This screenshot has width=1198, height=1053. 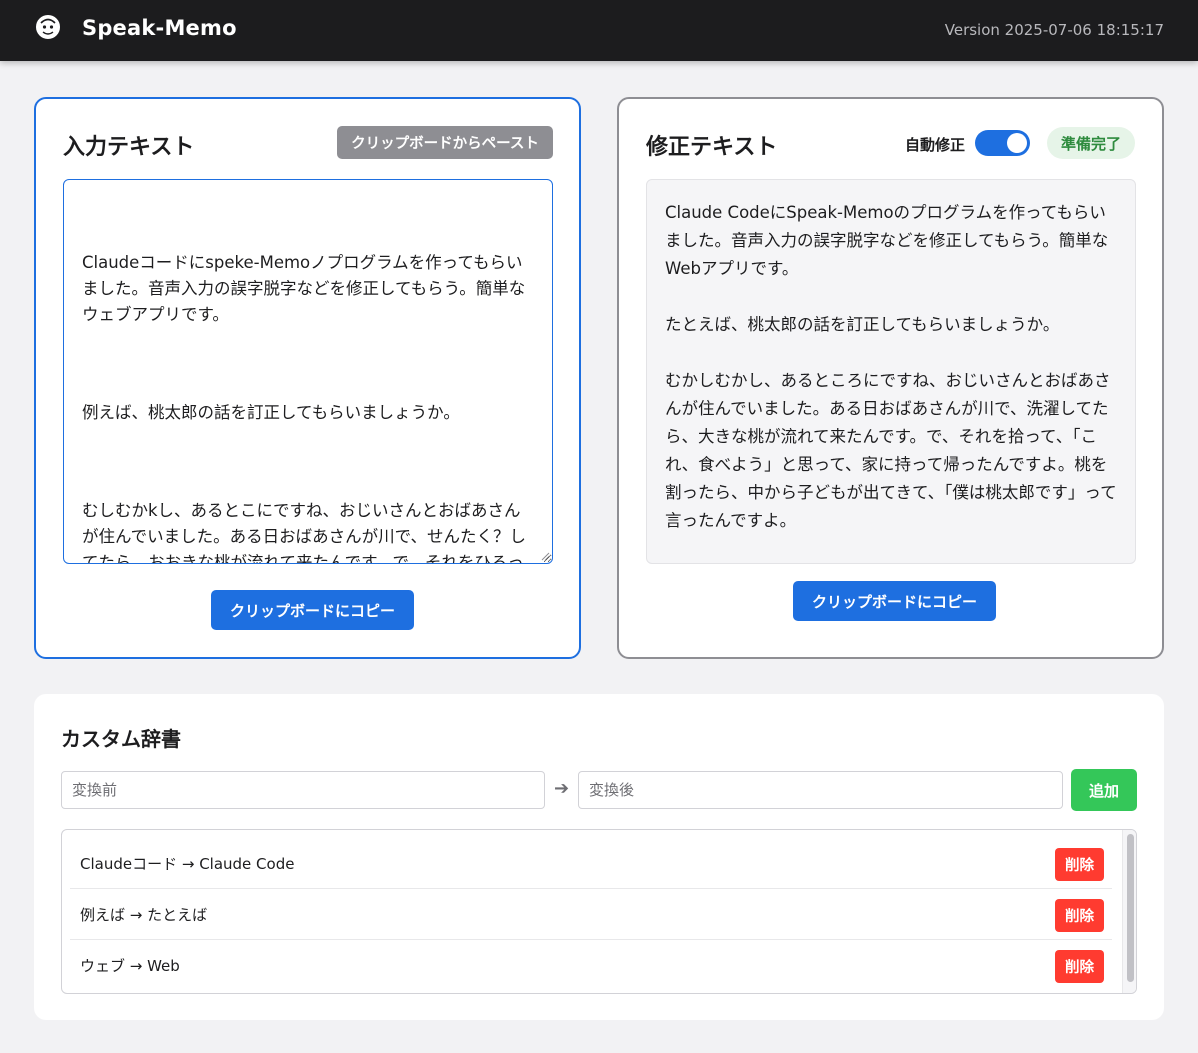 What do you see at coordinates (591, 965) in the screenshot?
I see `dictionary-entry: ウェブ → Web 削除` at bounding box center [591, 965].